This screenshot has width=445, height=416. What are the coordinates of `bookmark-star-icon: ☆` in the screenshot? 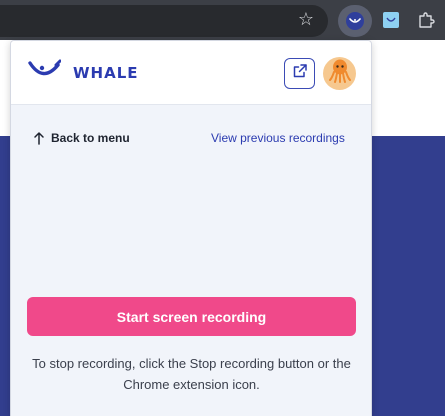 It's located at (306, 20).